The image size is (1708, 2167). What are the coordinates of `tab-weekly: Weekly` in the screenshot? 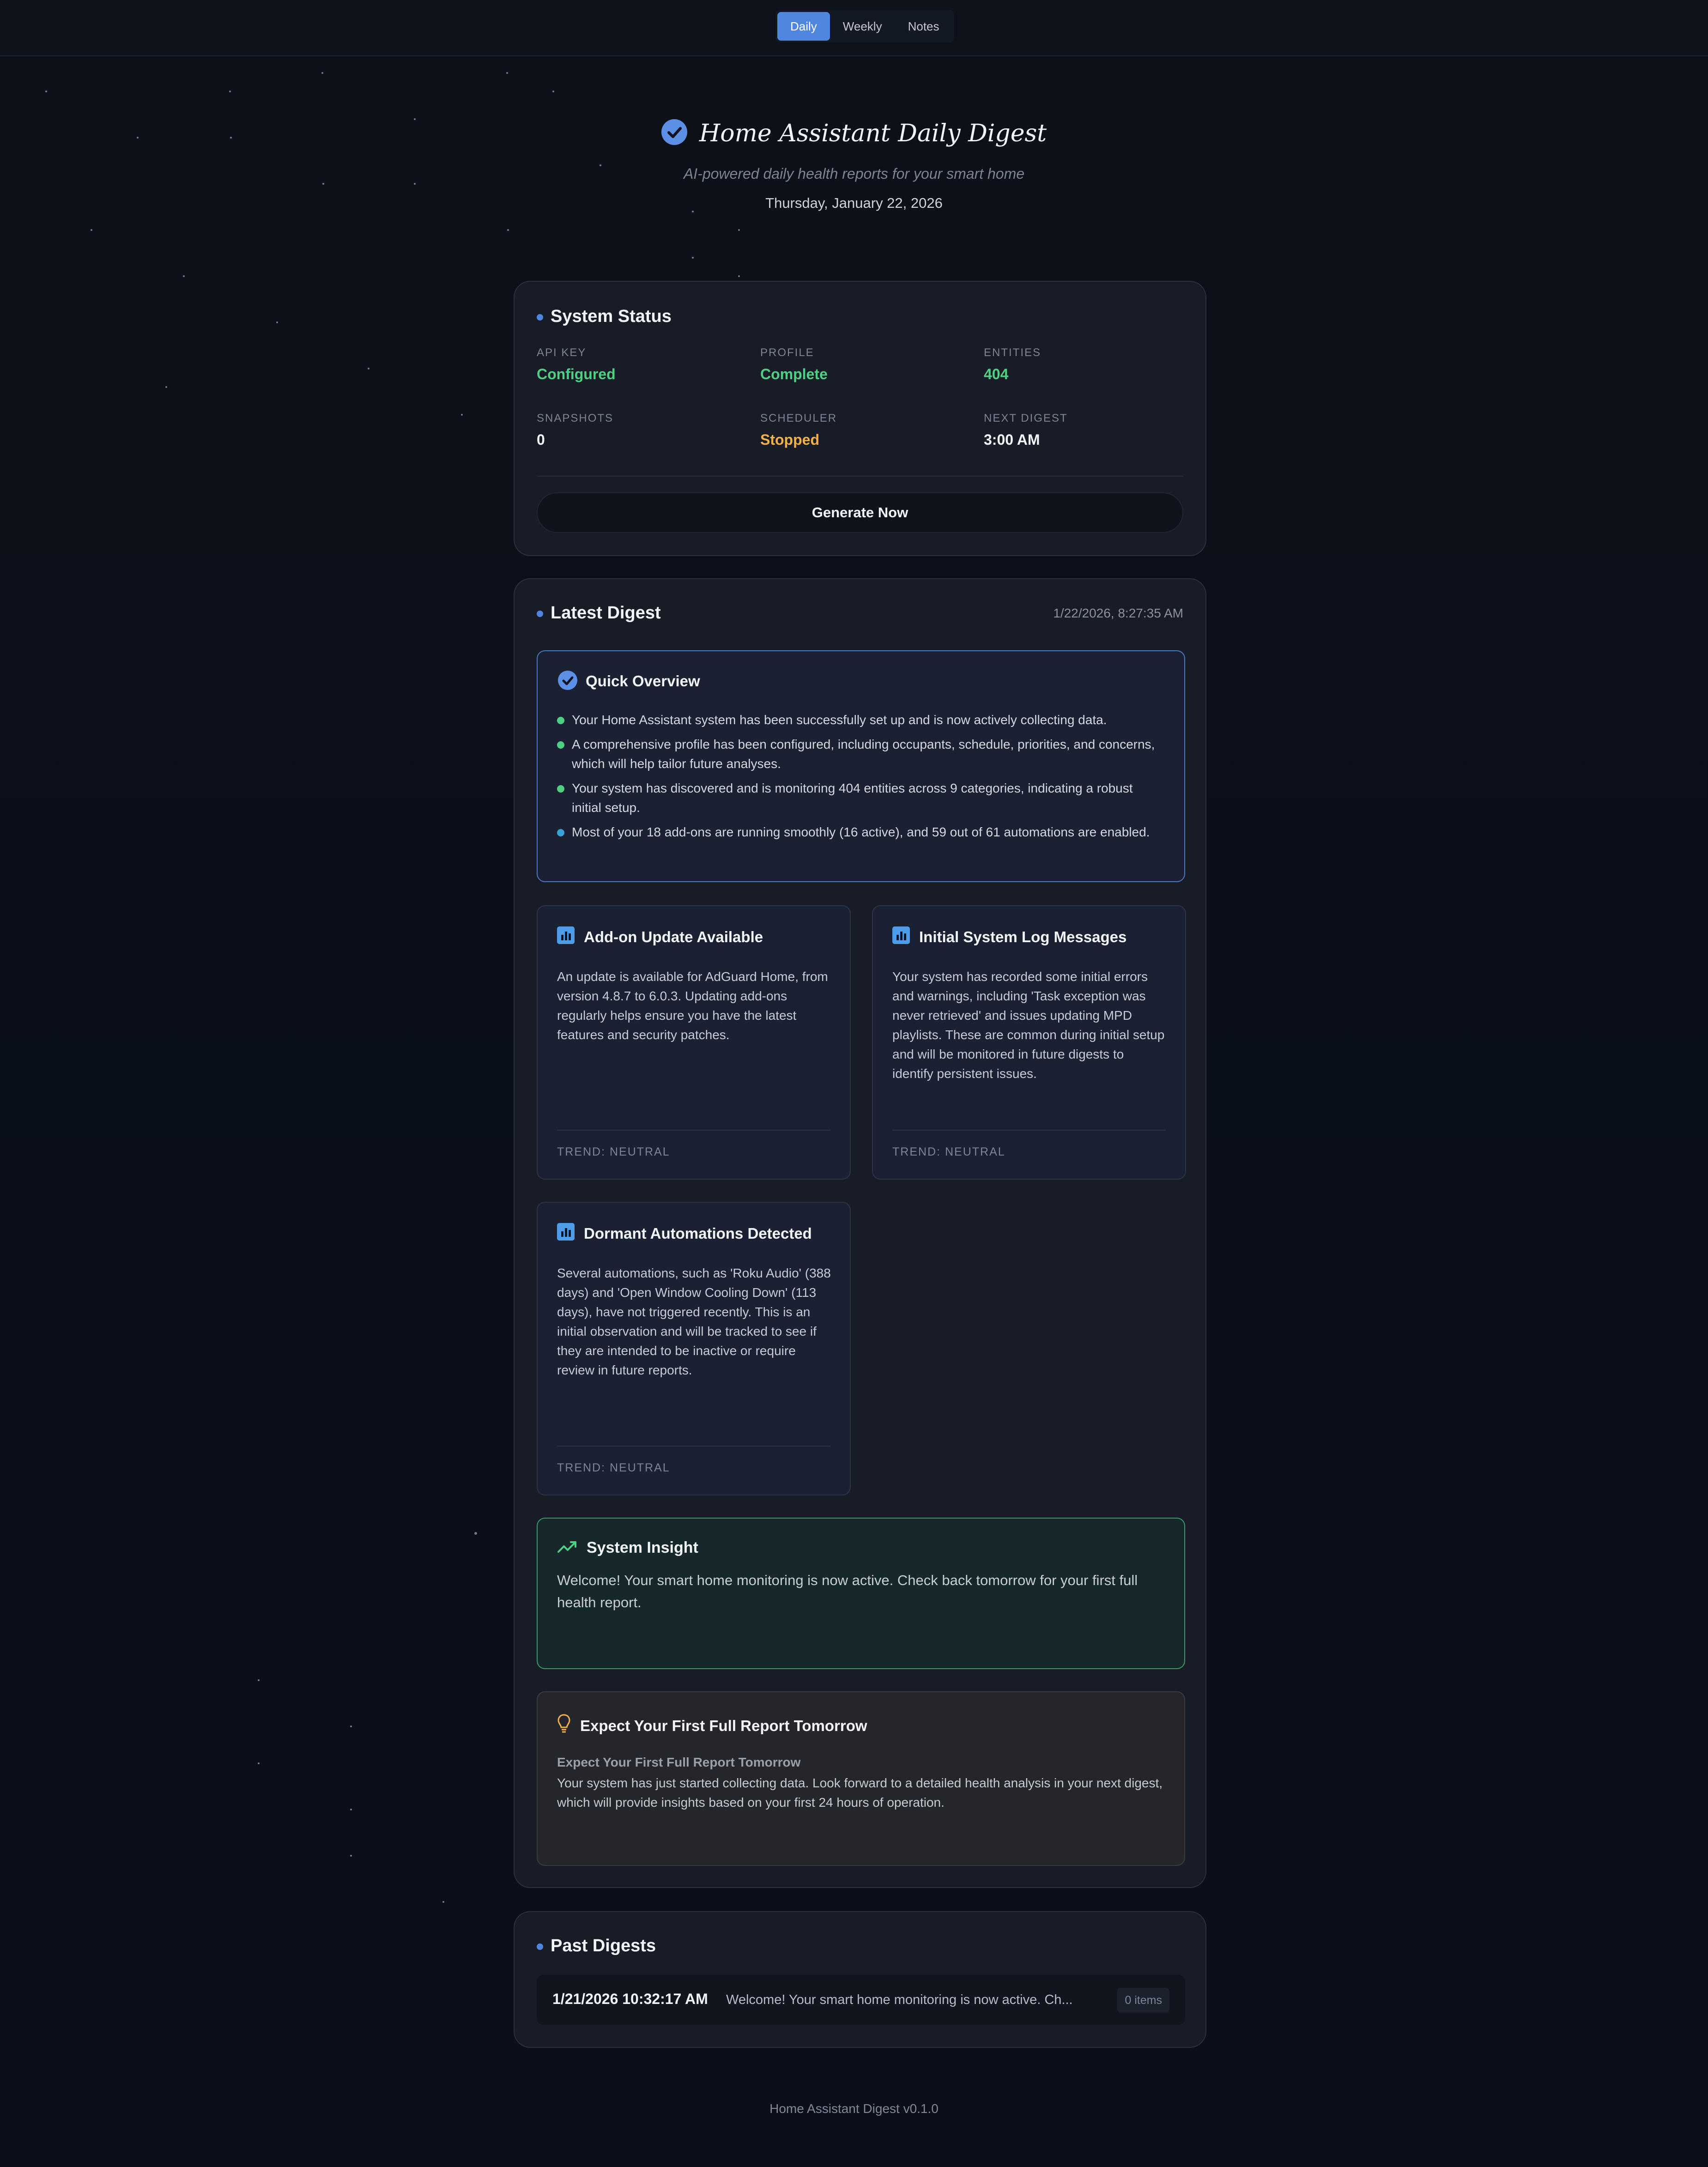 It's located at (862, 26).